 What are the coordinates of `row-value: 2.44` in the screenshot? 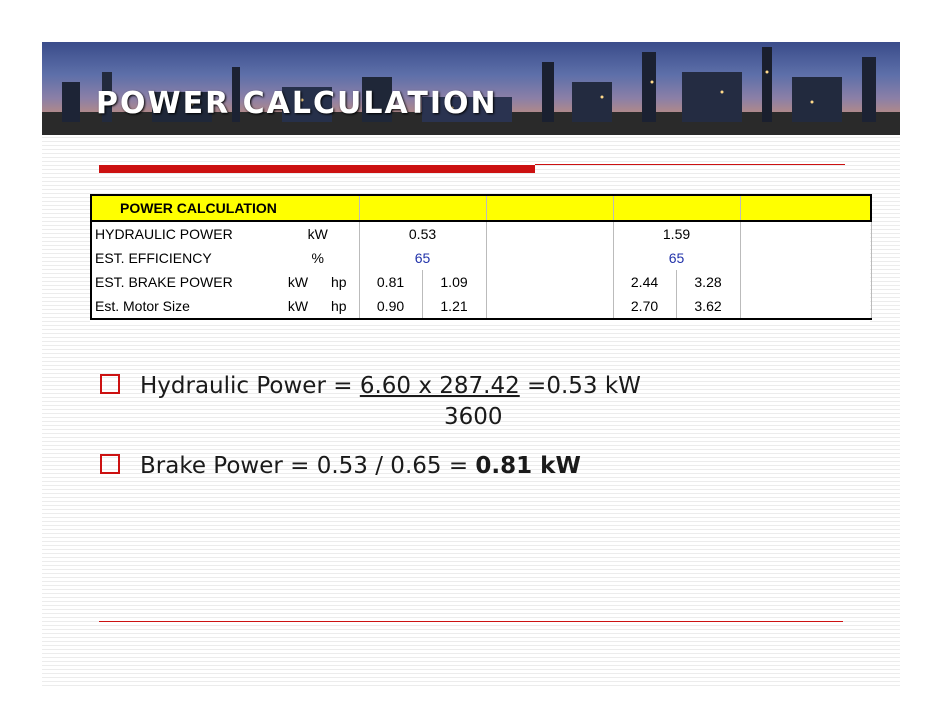 It's located at (644, 282).